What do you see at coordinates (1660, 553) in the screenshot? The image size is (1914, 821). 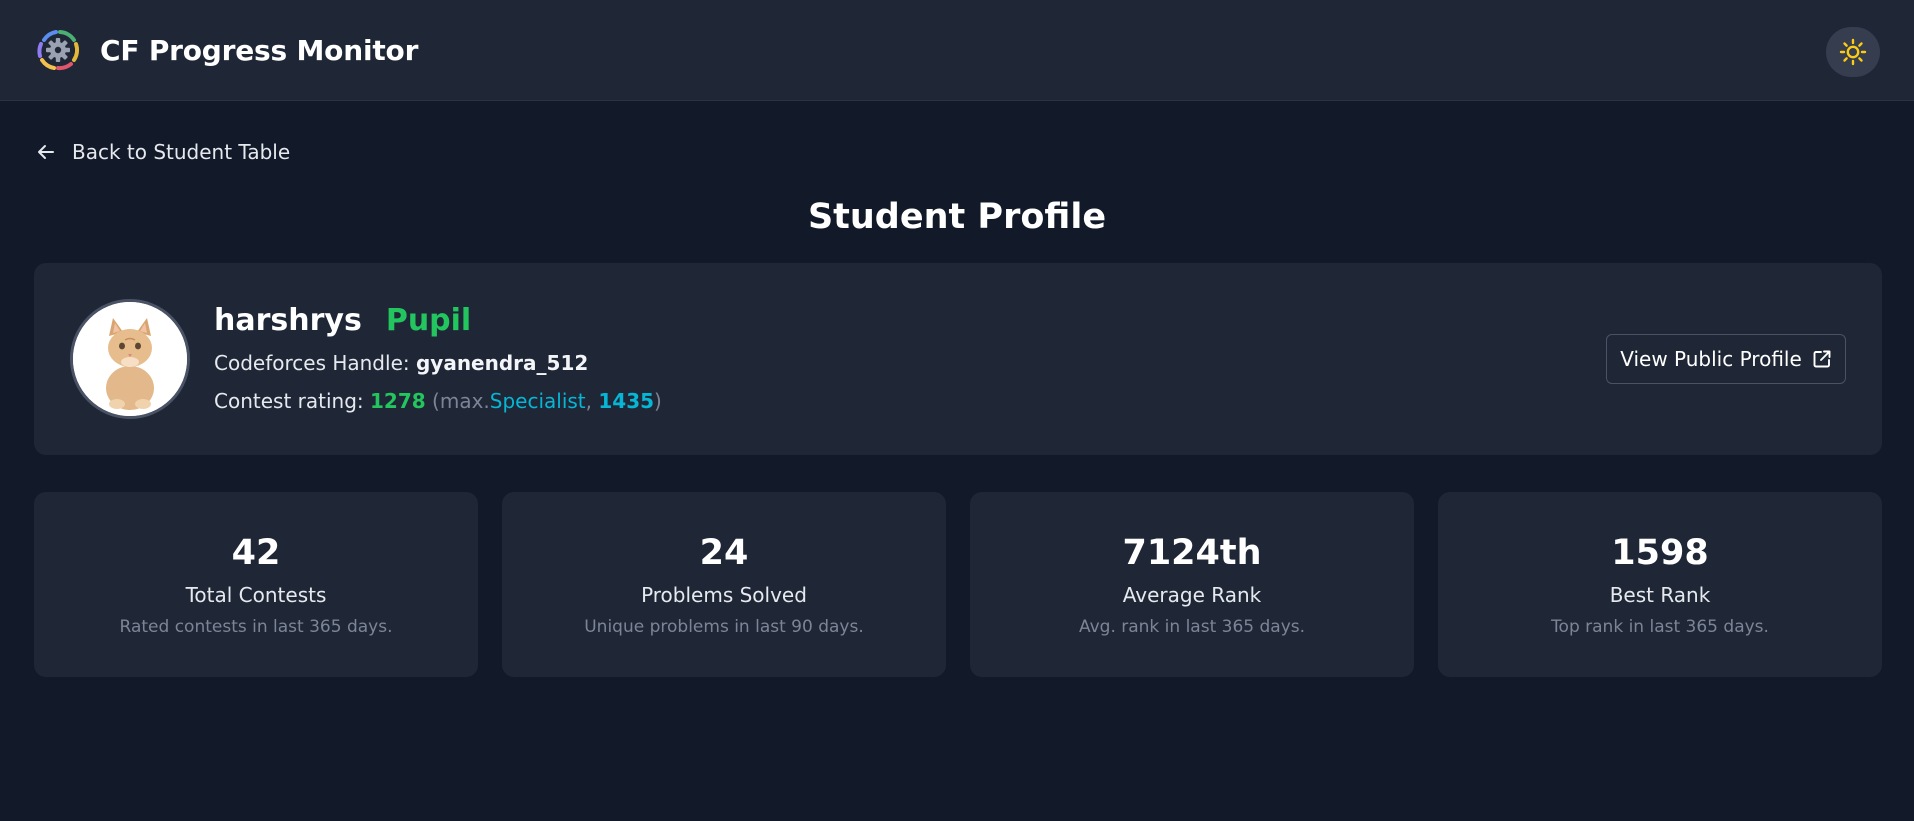 I see `stat-value: 1598` at bounding box center [1660, 553].